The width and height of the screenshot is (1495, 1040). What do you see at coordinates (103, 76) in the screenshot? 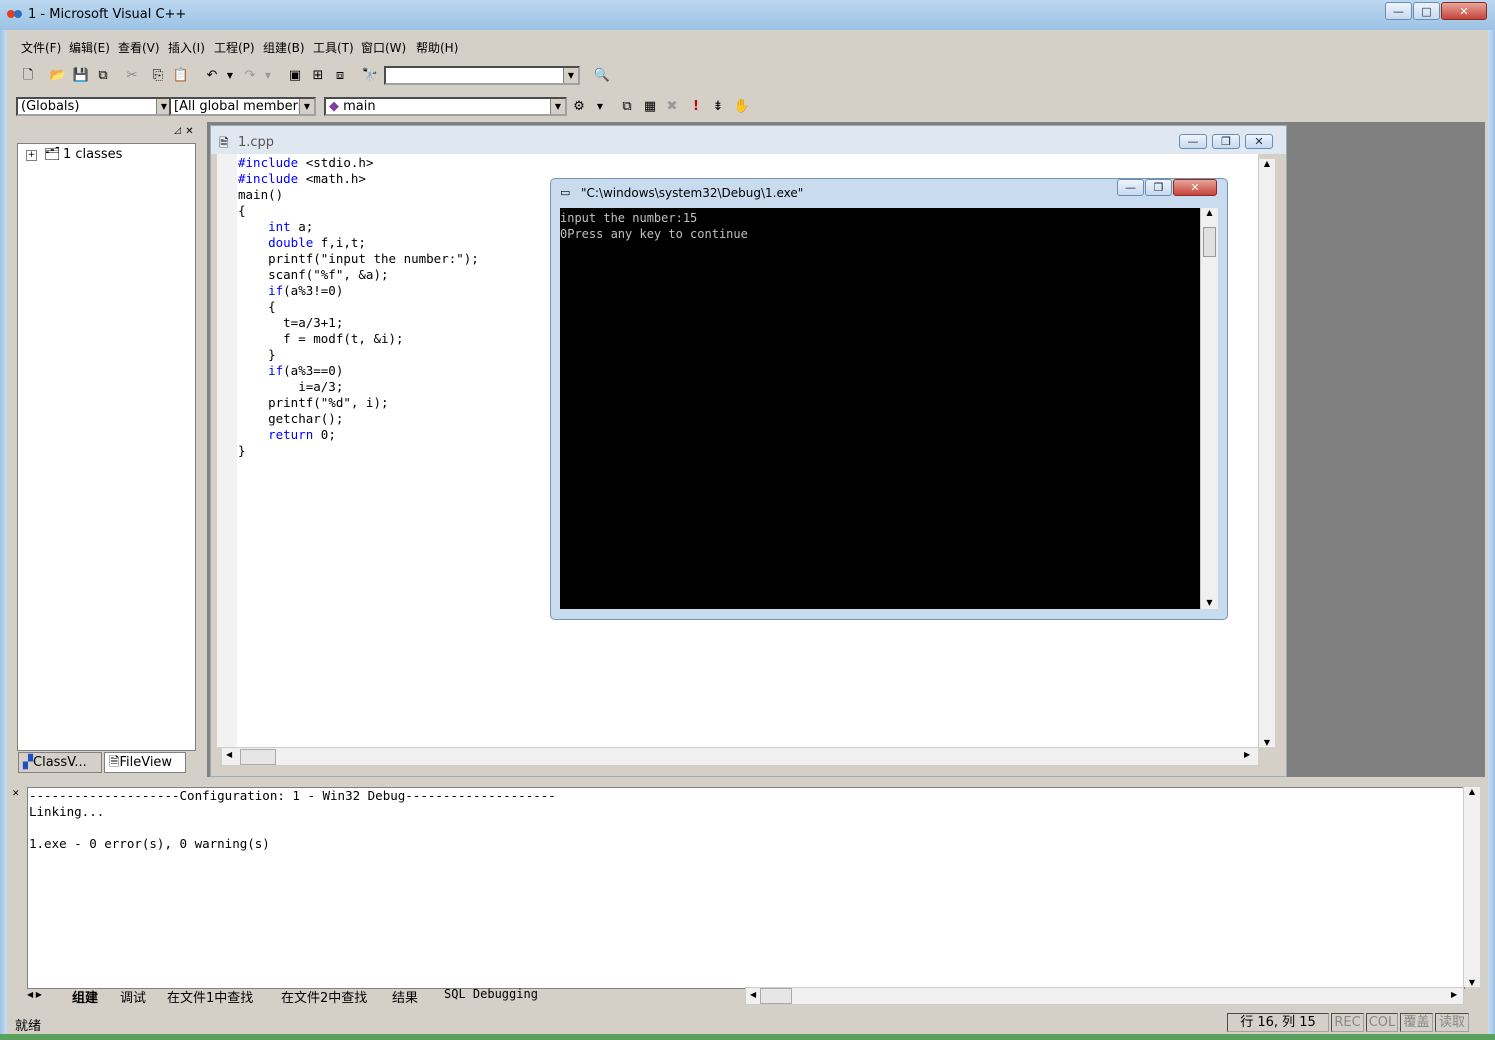
I see `save-all-icon: ⧉` at bounding box center [103, 76].